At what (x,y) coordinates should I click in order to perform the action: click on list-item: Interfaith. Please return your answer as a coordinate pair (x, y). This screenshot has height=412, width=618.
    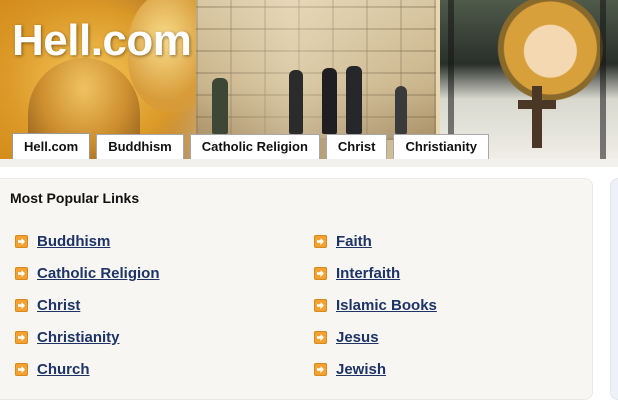
    Looking at the image, I should click on (375, 280).